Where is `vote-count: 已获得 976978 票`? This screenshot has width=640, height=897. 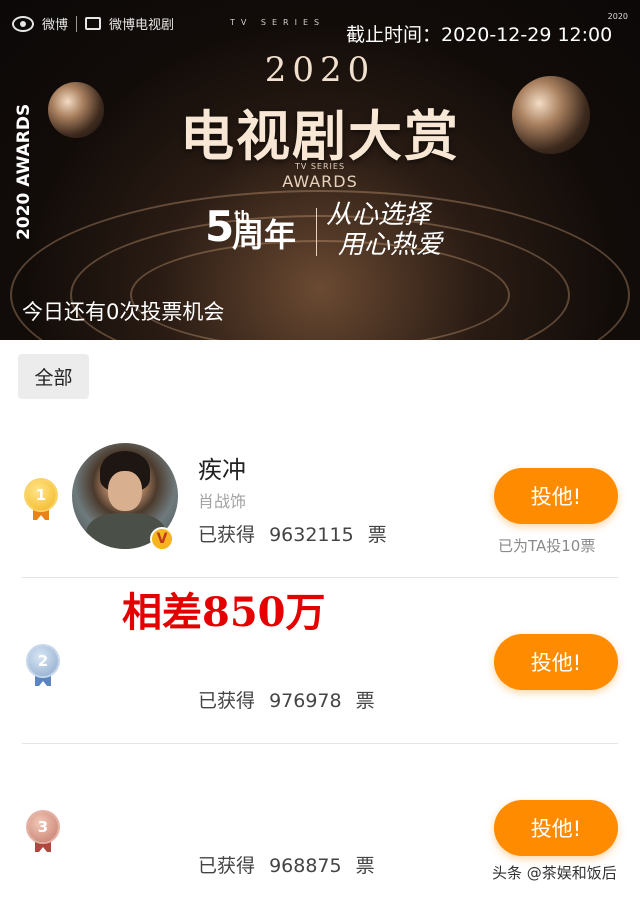
vote-count: 已获得 976978 票 is located at coordinates (286, 699).